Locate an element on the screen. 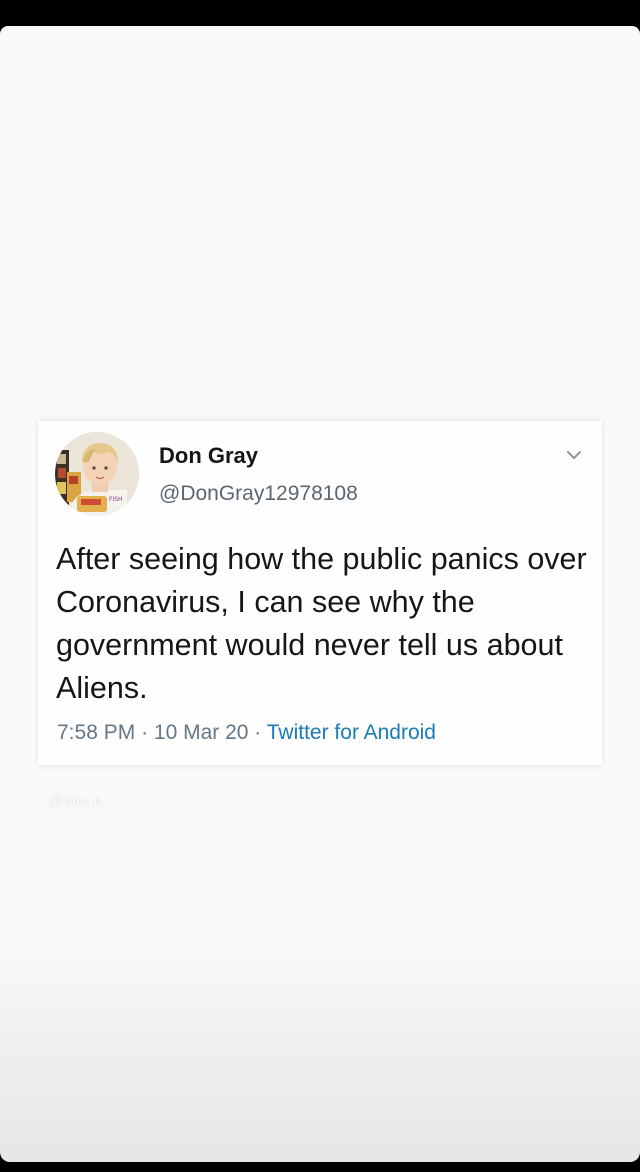  tweet-time: 7:58 PM is located at coordinates (96, 732).